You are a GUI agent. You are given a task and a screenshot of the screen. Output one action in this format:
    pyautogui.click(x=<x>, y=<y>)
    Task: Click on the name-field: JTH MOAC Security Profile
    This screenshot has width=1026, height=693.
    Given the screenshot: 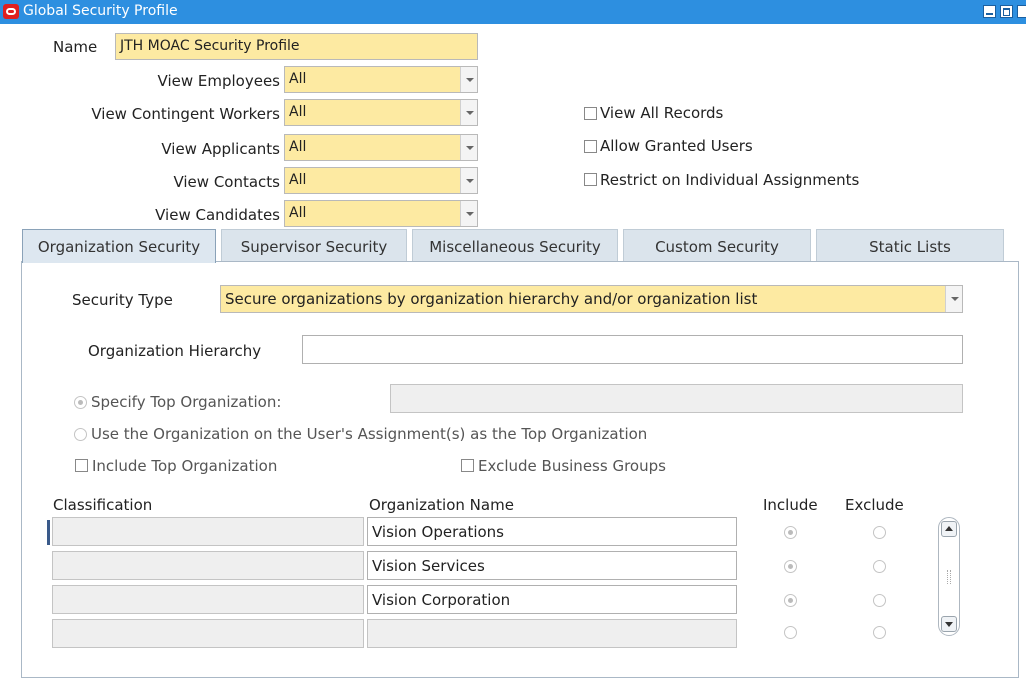 What is the action you would take?
    pyautogui.click(x=296, y=46)
    